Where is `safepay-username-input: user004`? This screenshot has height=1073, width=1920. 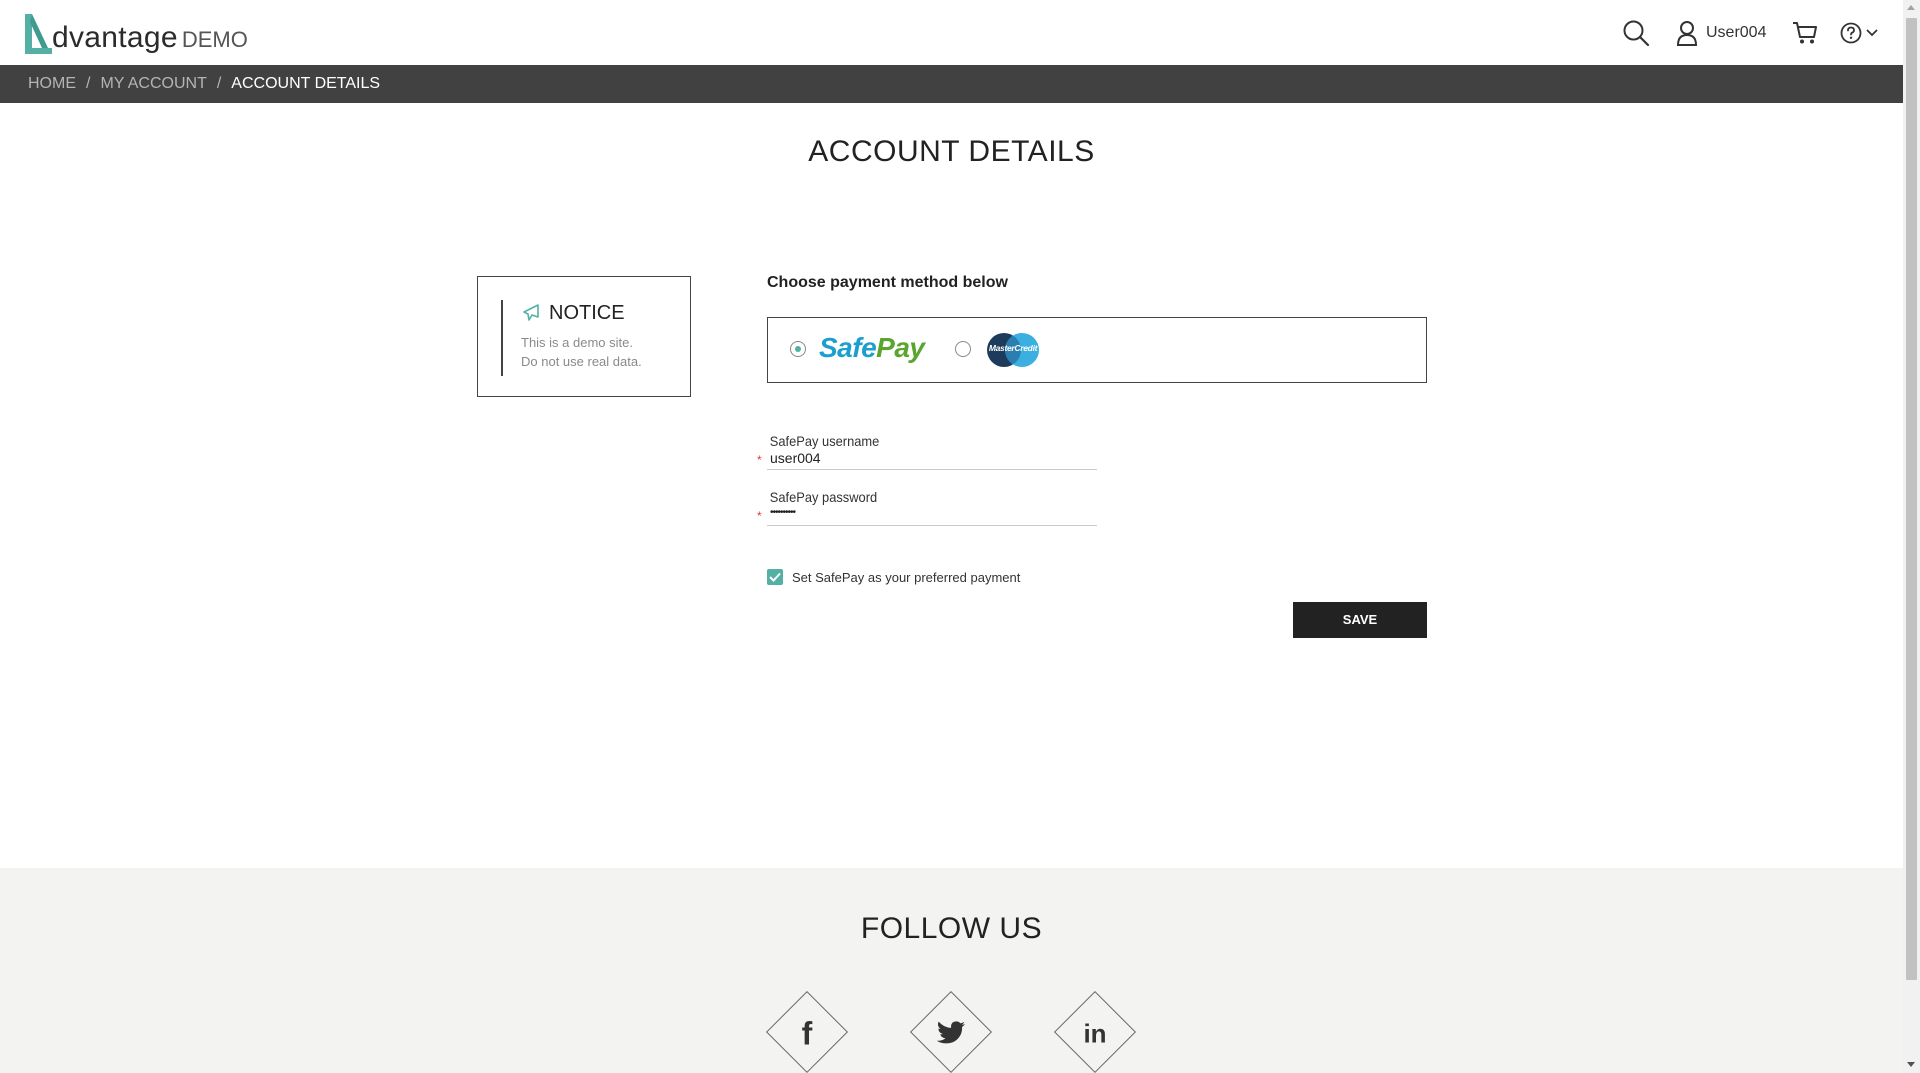 safepay-username-input: user004 is located at coordinates (932, 459).